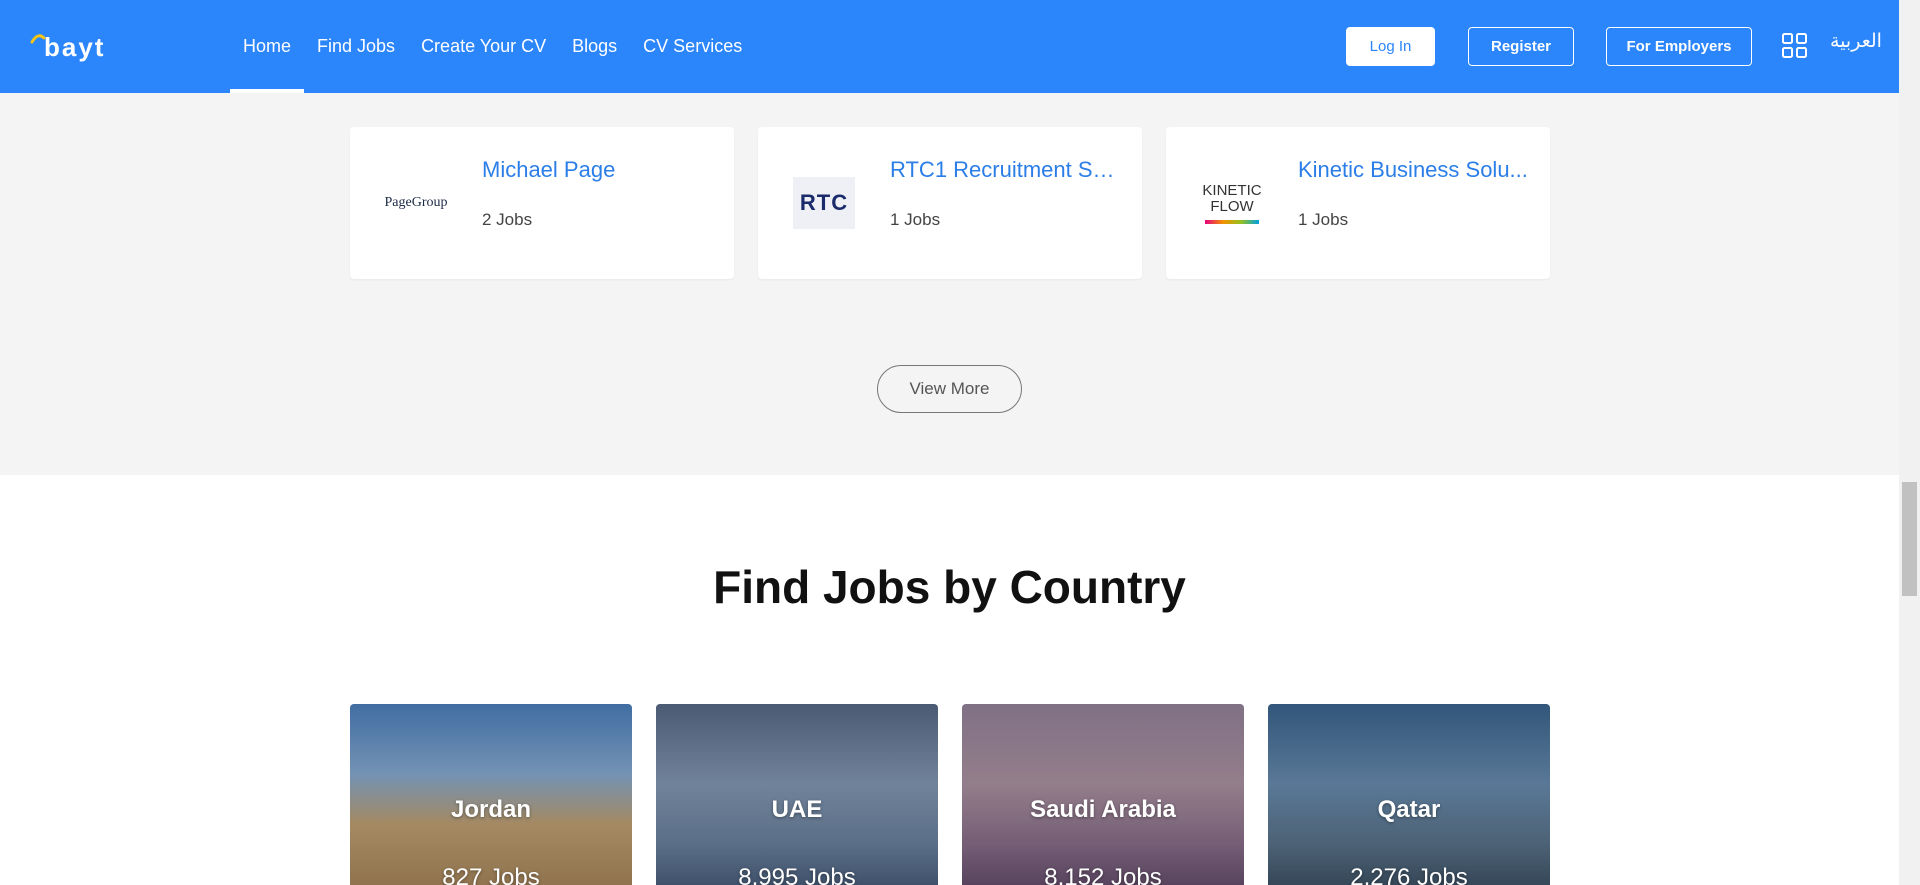  What do you see at coordinates (483, 46) in the screenshot?
I see `nav-create-cv: Create Your CV` at bounding box center [483, 46].